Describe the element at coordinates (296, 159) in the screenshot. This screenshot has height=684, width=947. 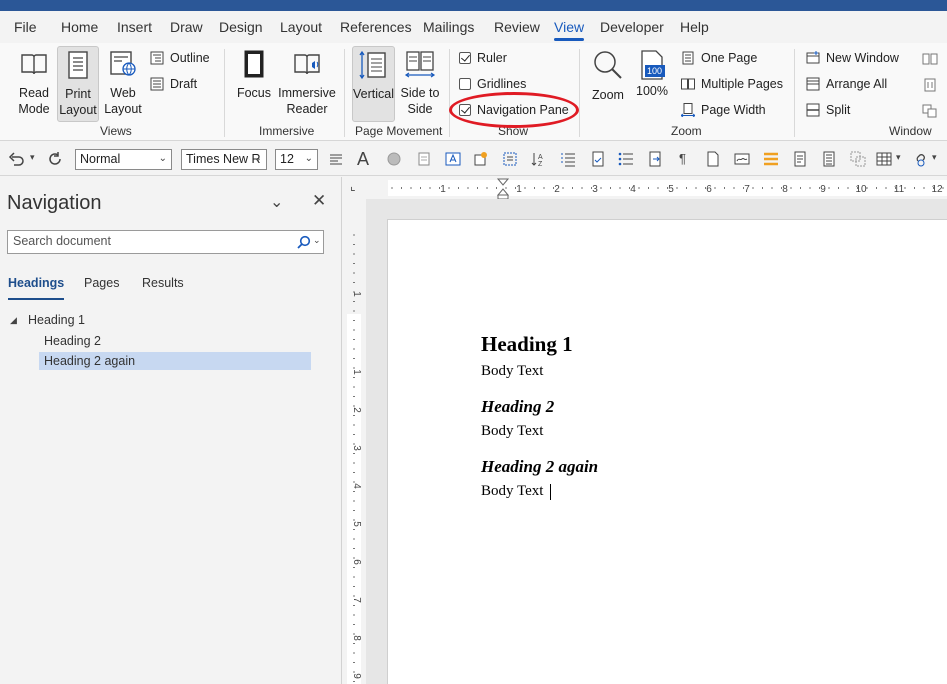
I see `font-size-combo: 12 ⌄` at that location.